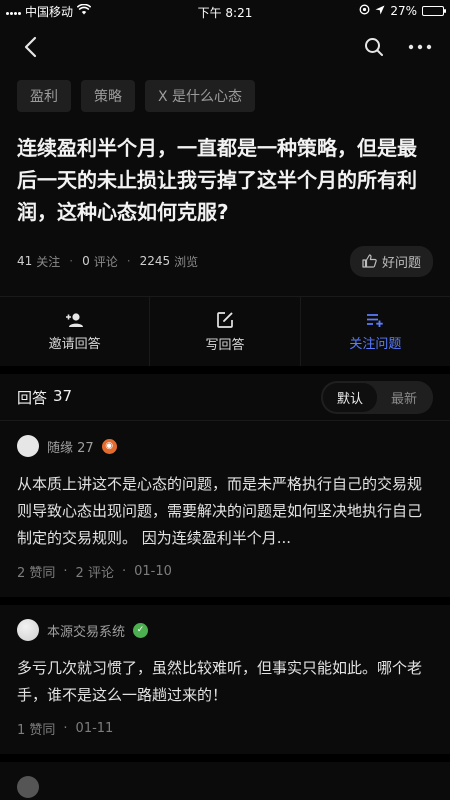  I want to click on invite-answer-label: 邀请回答, so click(74, 344).